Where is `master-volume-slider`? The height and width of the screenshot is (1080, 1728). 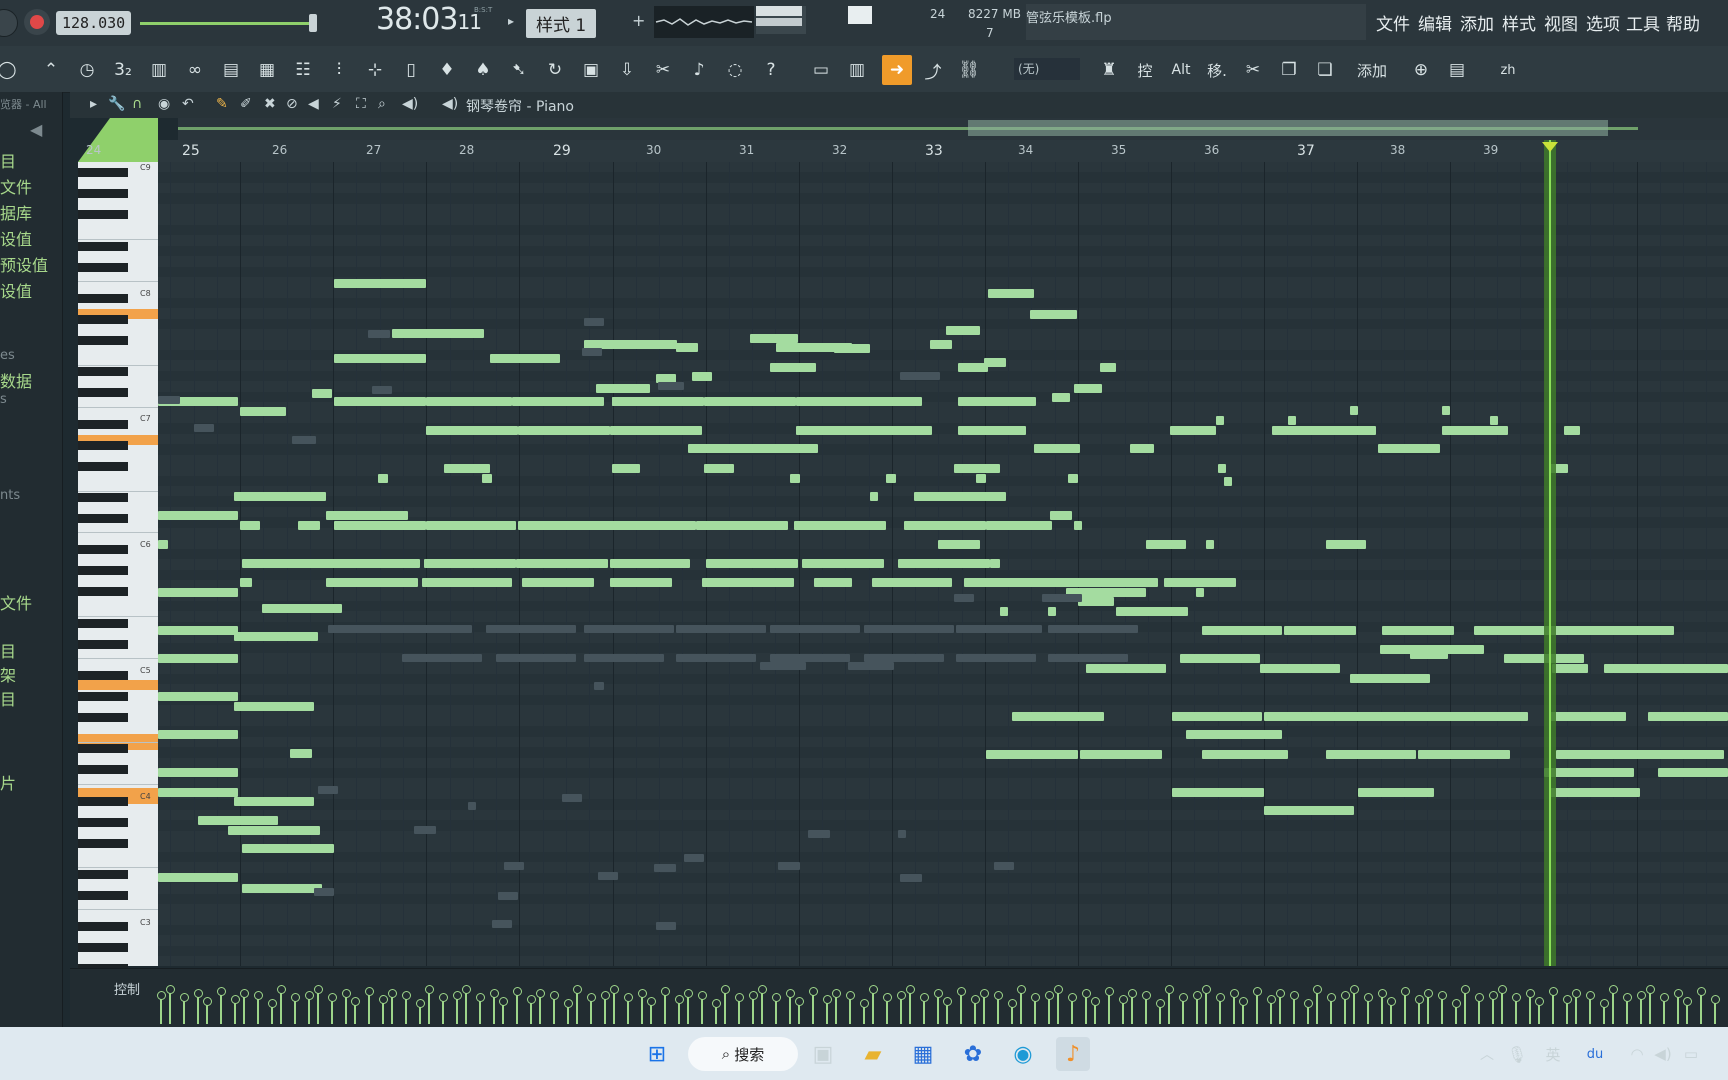
master-volume-slider is located at coordinates (228, 23).